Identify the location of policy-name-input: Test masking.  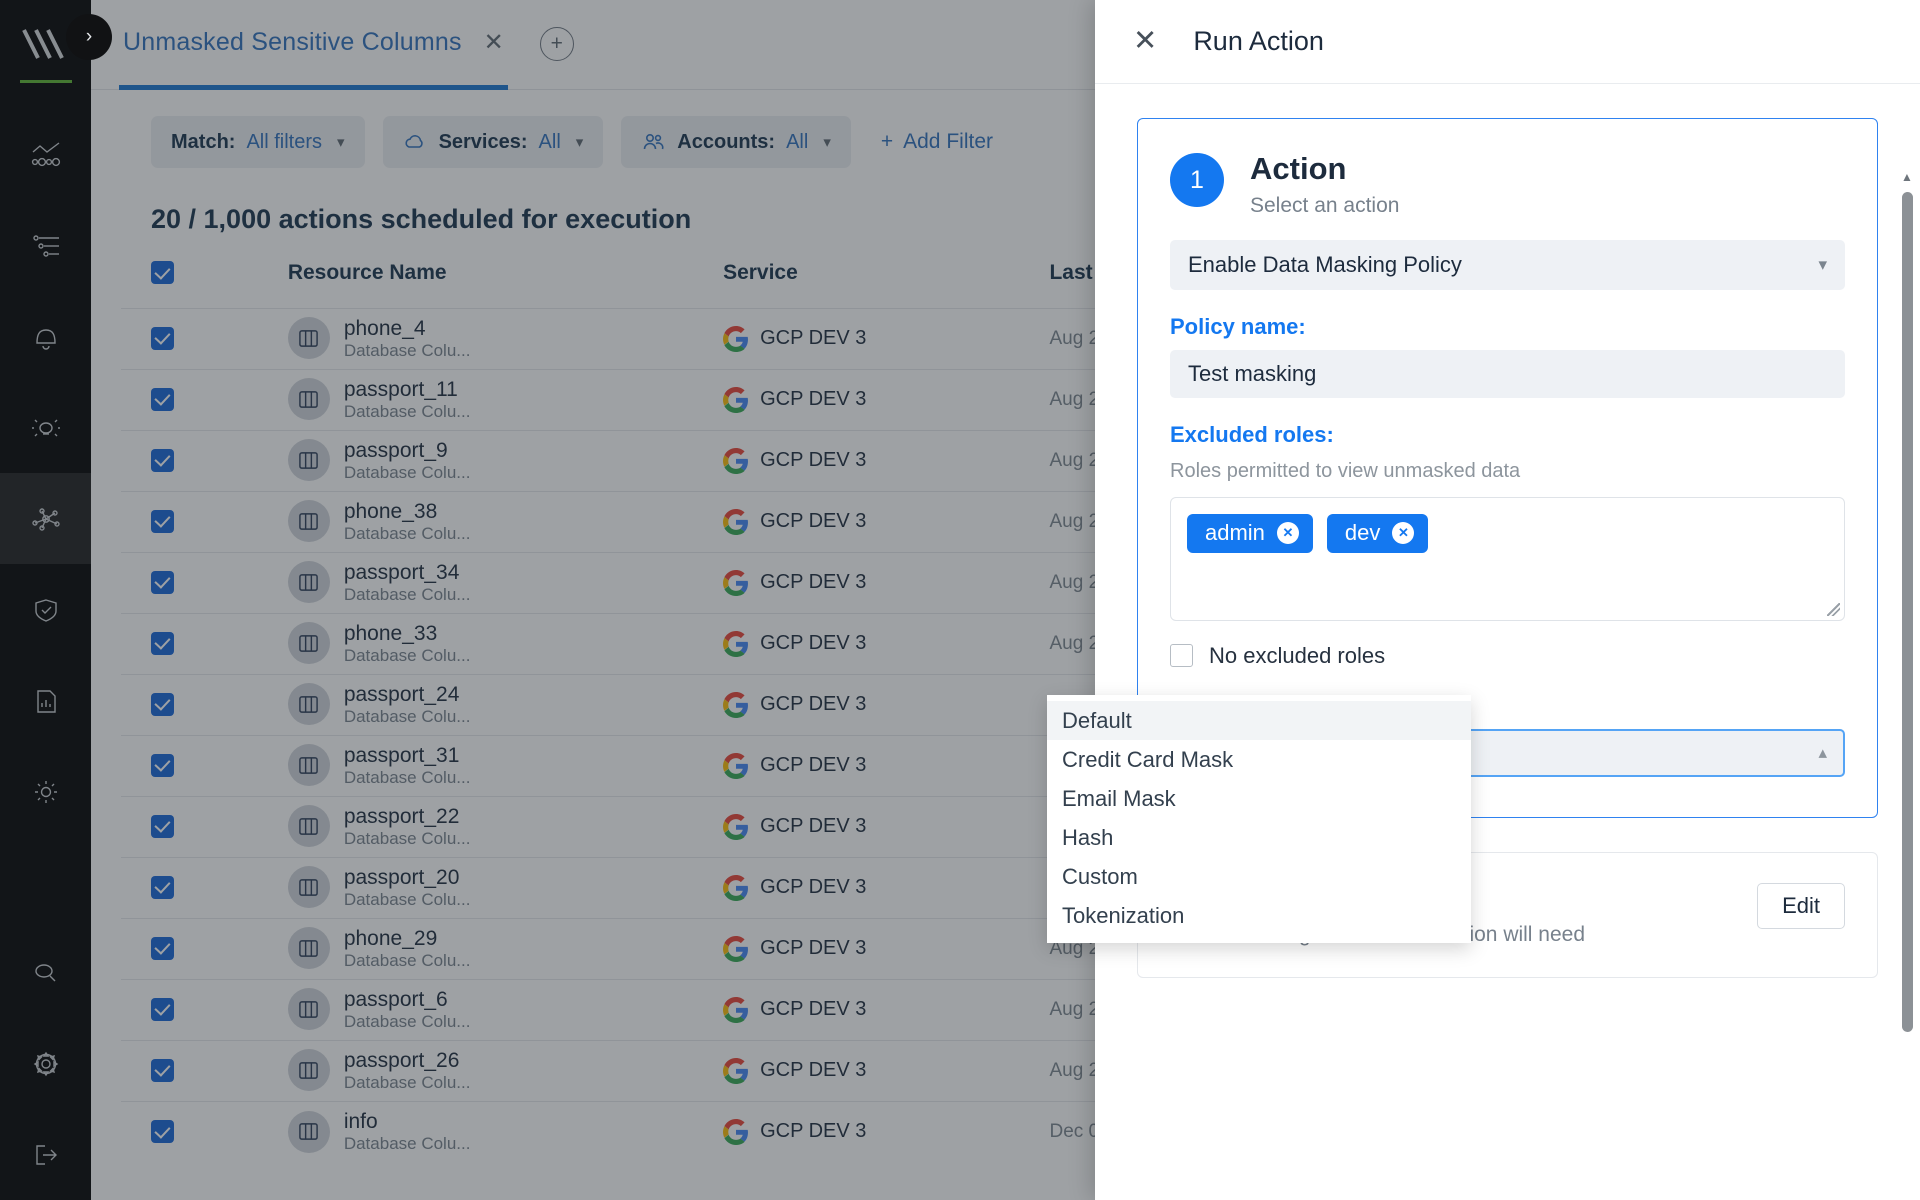
(1507, 373).